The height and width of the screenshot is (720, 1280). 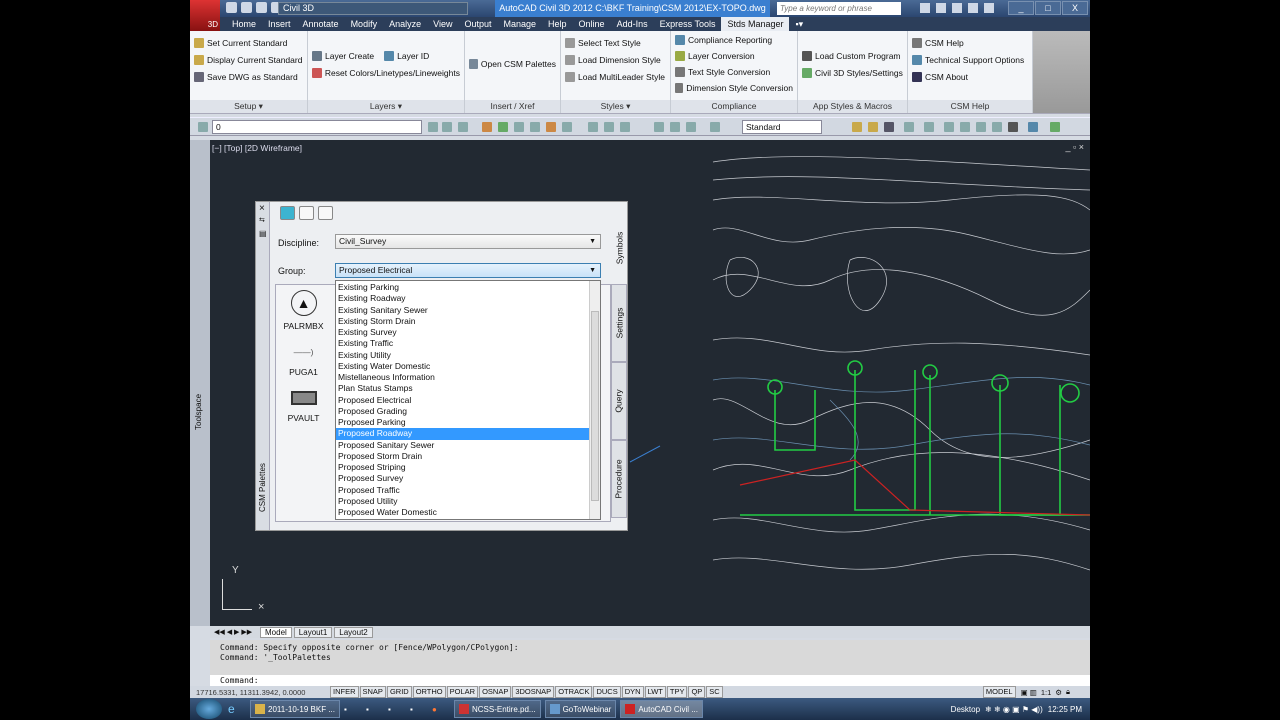 I want to click on tab-modify: Modify, so click(x=364, y=24).